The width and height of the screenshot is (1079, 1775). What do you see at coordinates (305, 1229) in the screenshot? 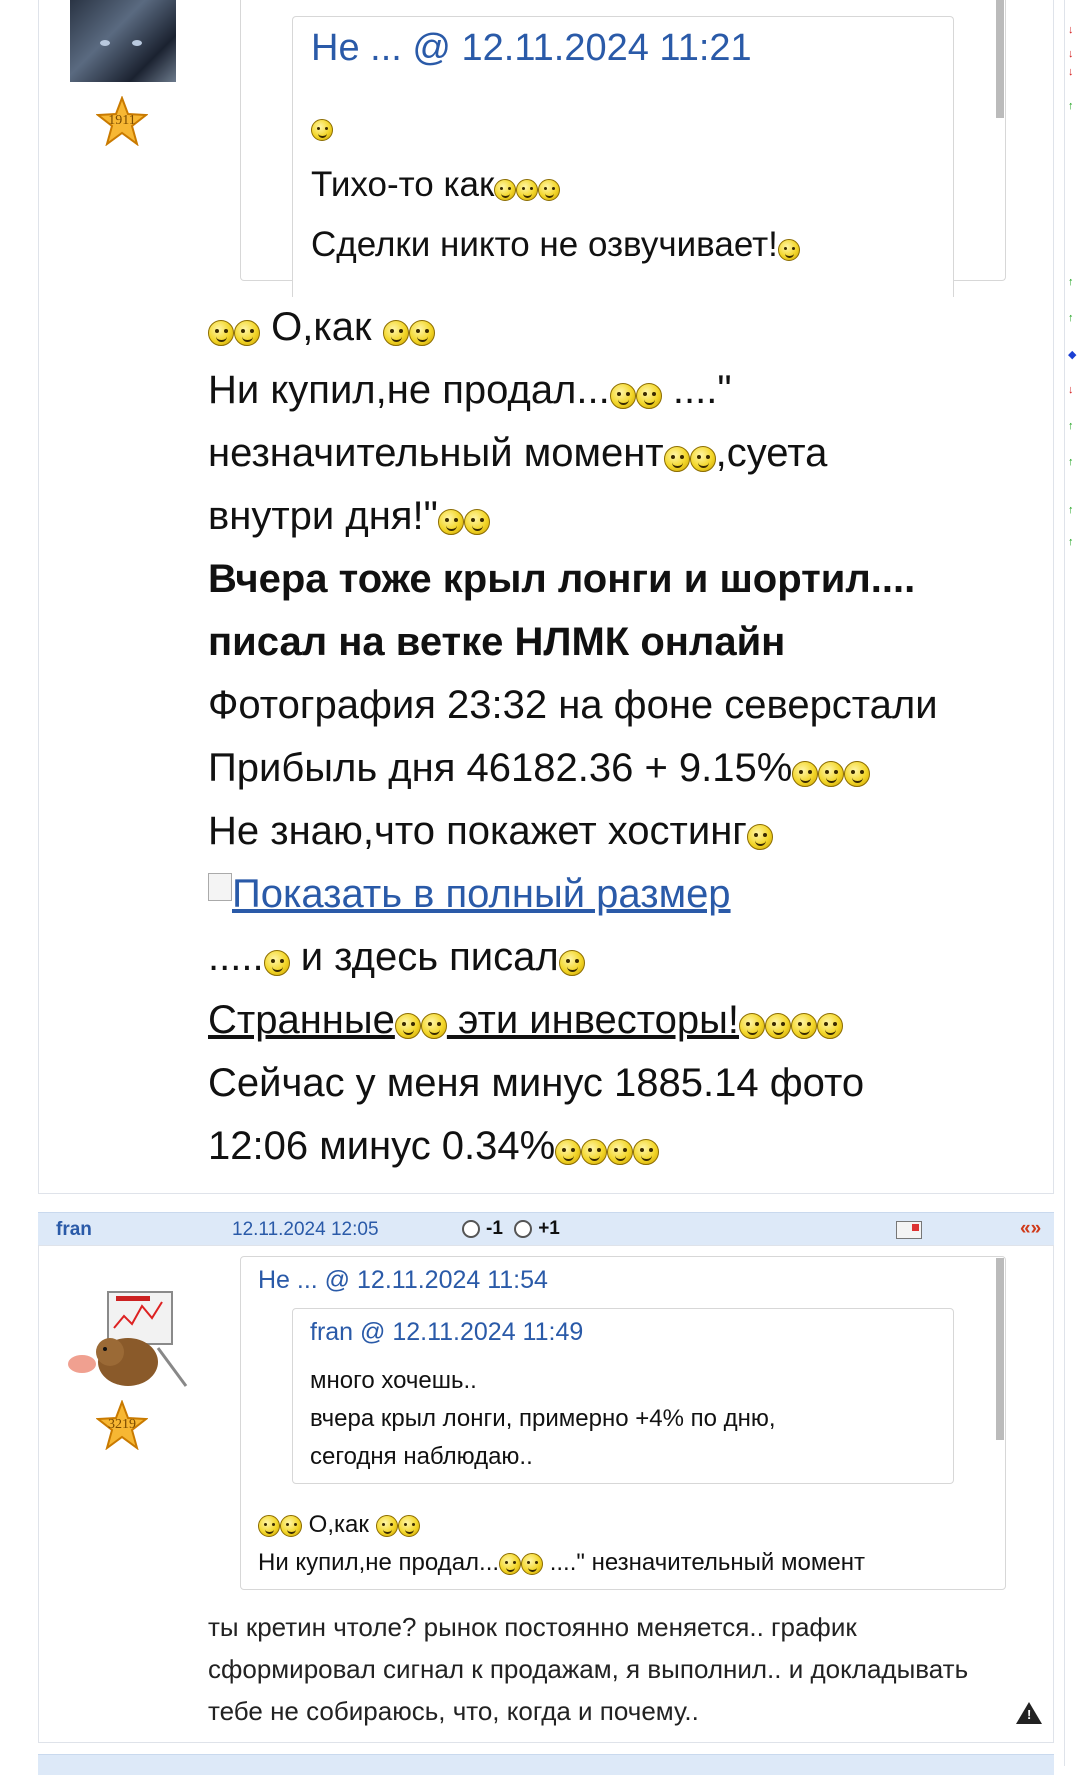
I see `post-datetime: 12.11.2024 12:05` at bounding box center [305, 1229].